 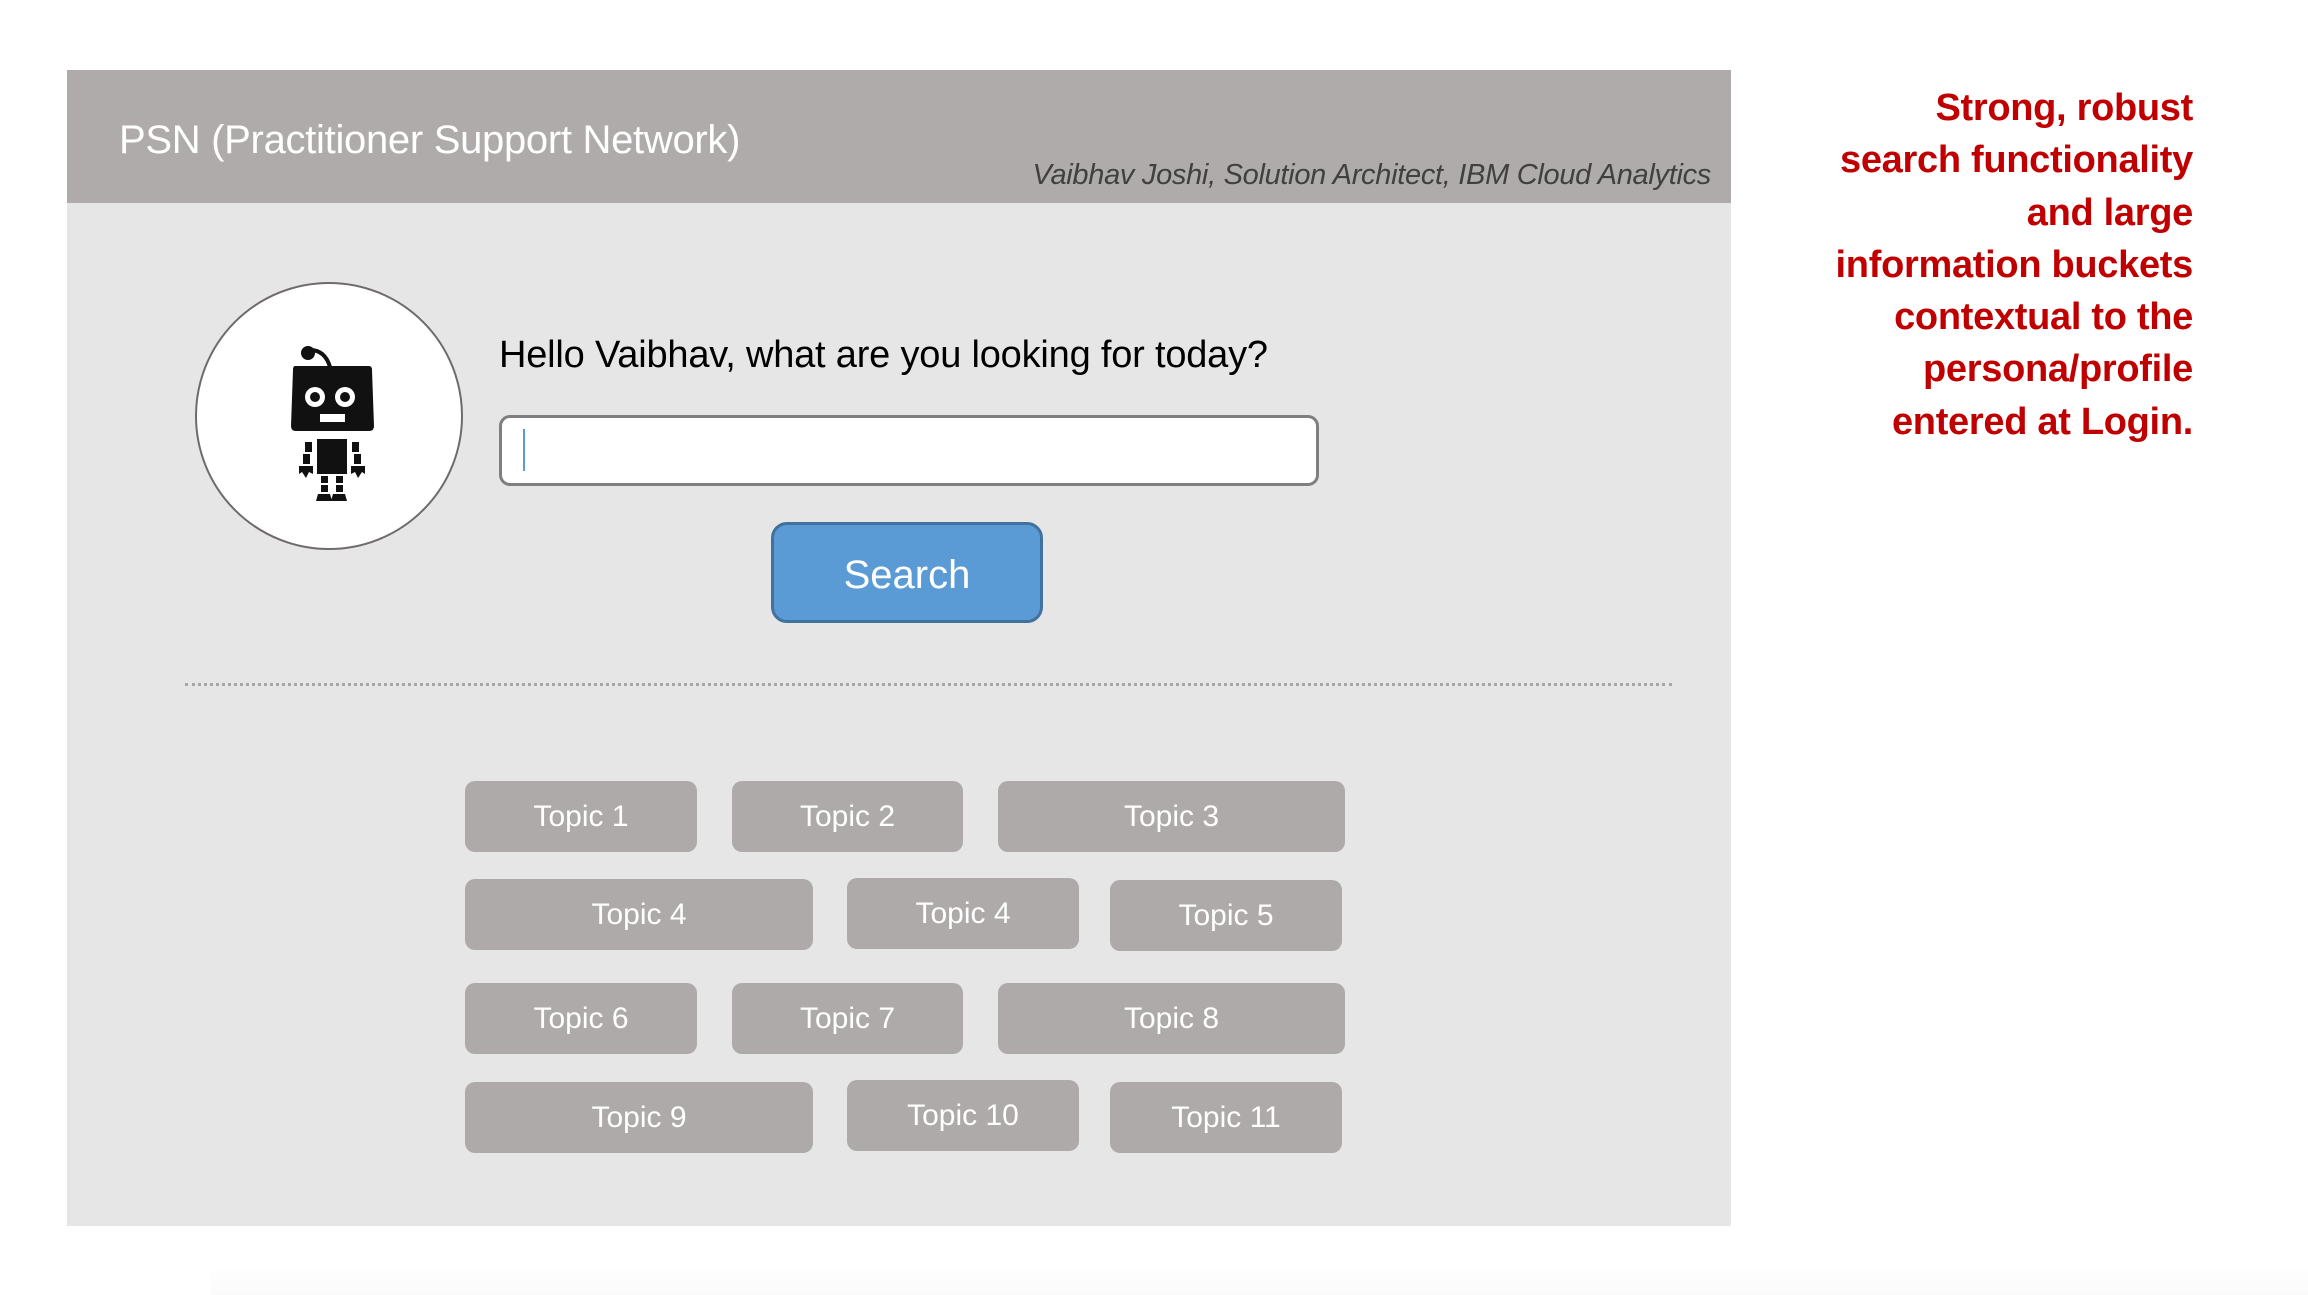 What do you see at coordinates (524, 450) in the screenshot?
I see `text-caret` at bounding box center [524, 450].